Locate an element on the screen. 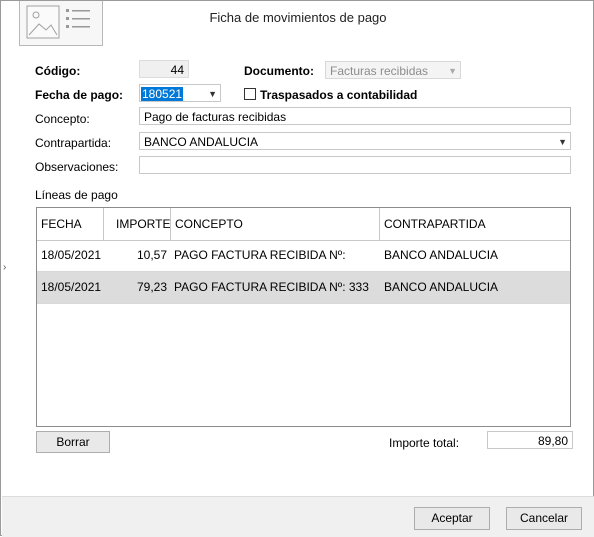 This screenshot has height=537, width=594. aceptar-button: Aceptar is located at coordinates (452, 518).